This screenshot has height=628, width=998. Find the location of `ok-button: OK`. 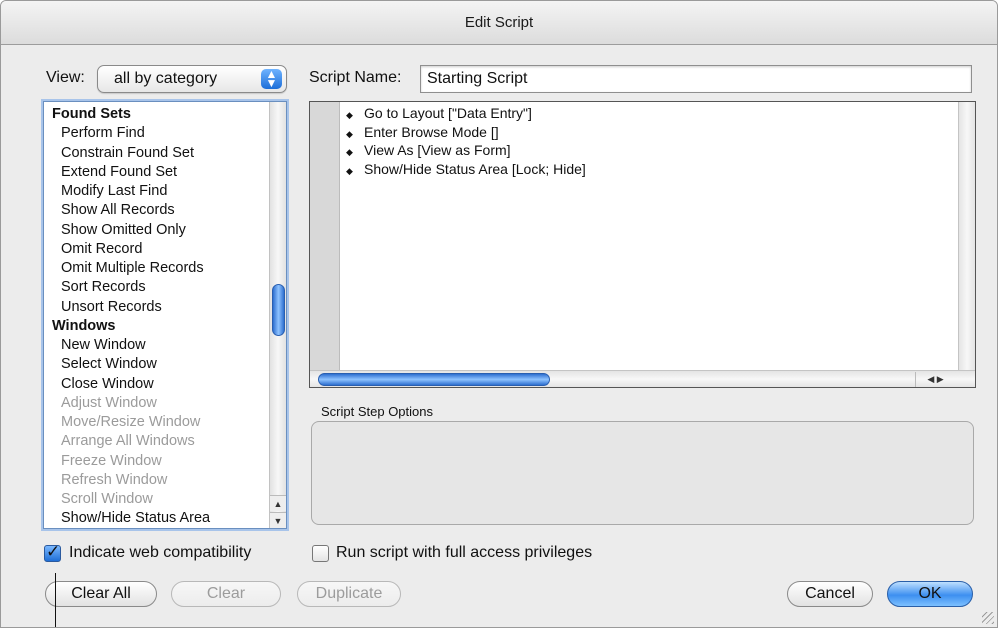

ok-button: OK is located at coordinates (930, 594).